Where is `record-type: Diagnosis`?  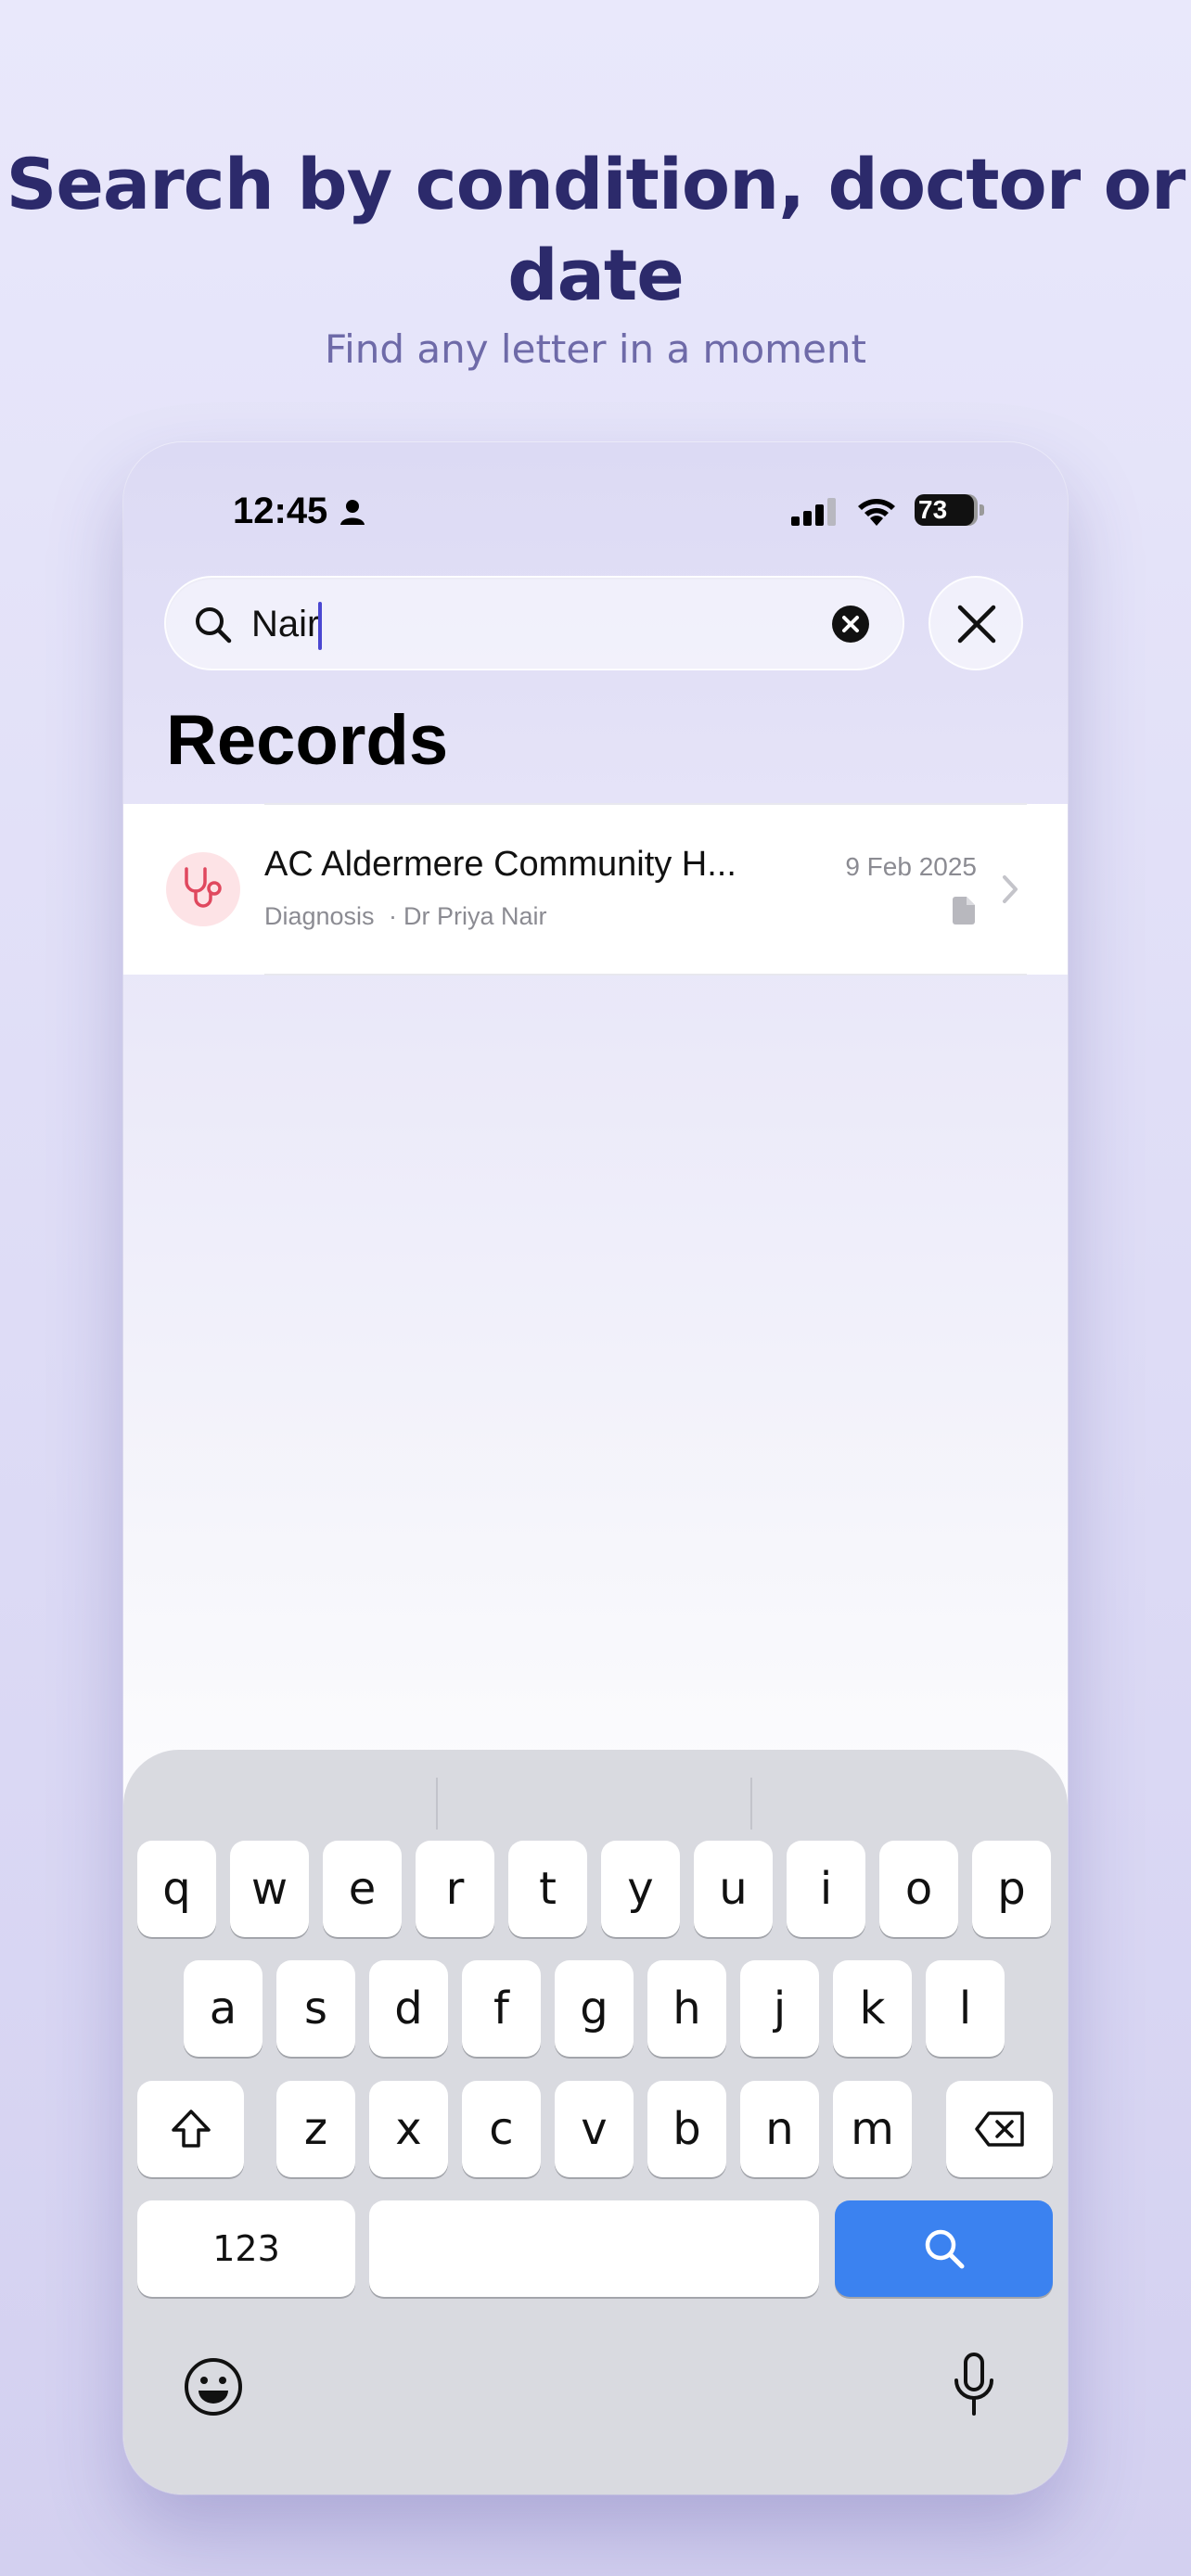 record-type: Diagnosis is located at coordinates (319, 916).